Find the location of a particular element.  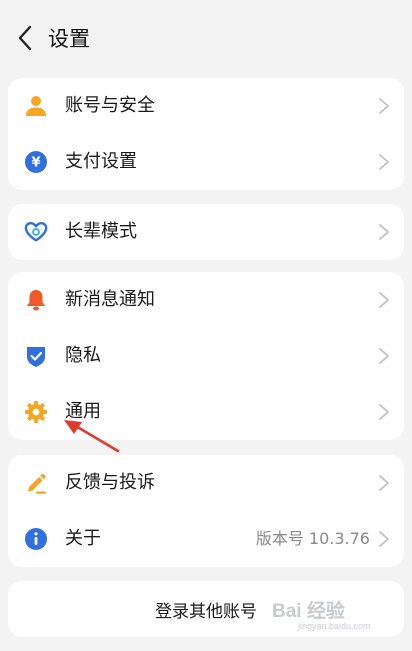

watermark-url: jingyan.baidu.com is located at coordinates (334, 626).